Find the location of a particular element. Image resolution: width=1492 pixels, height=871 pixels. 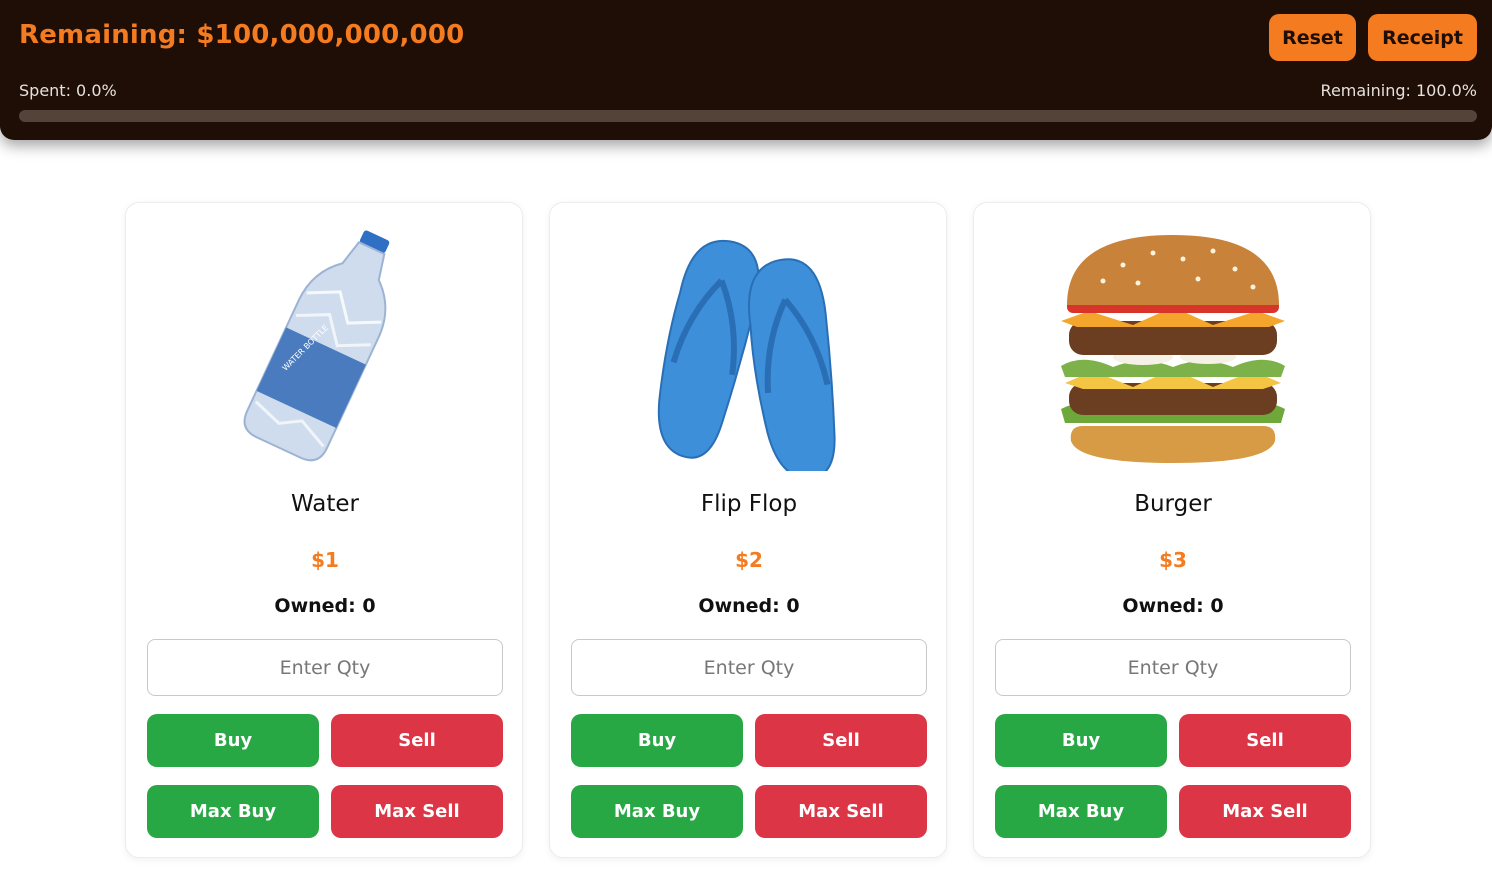

spending-progress-bar is located at coordinates (748, 116).